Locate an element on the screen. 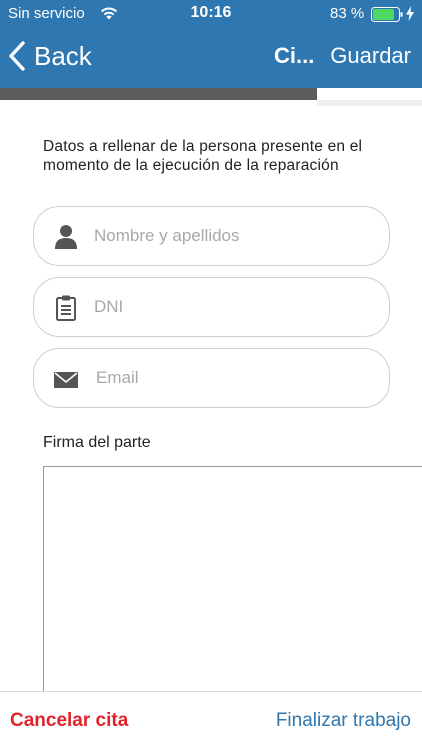 The height and width of the screenshot is (750, 422). back-button: Back is located at coordinates (50, 56).